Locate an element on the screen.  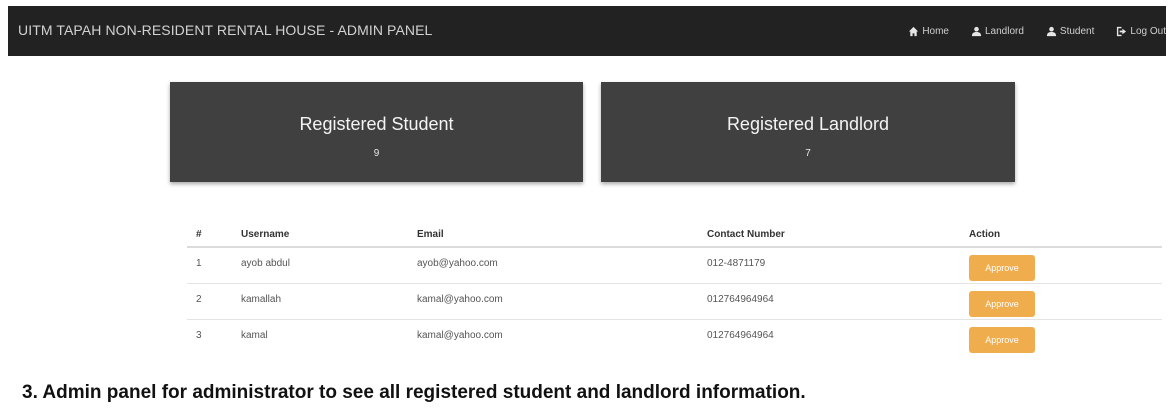
table-header: # Username Email Contact Number Action is located at coordinates (674, 233).